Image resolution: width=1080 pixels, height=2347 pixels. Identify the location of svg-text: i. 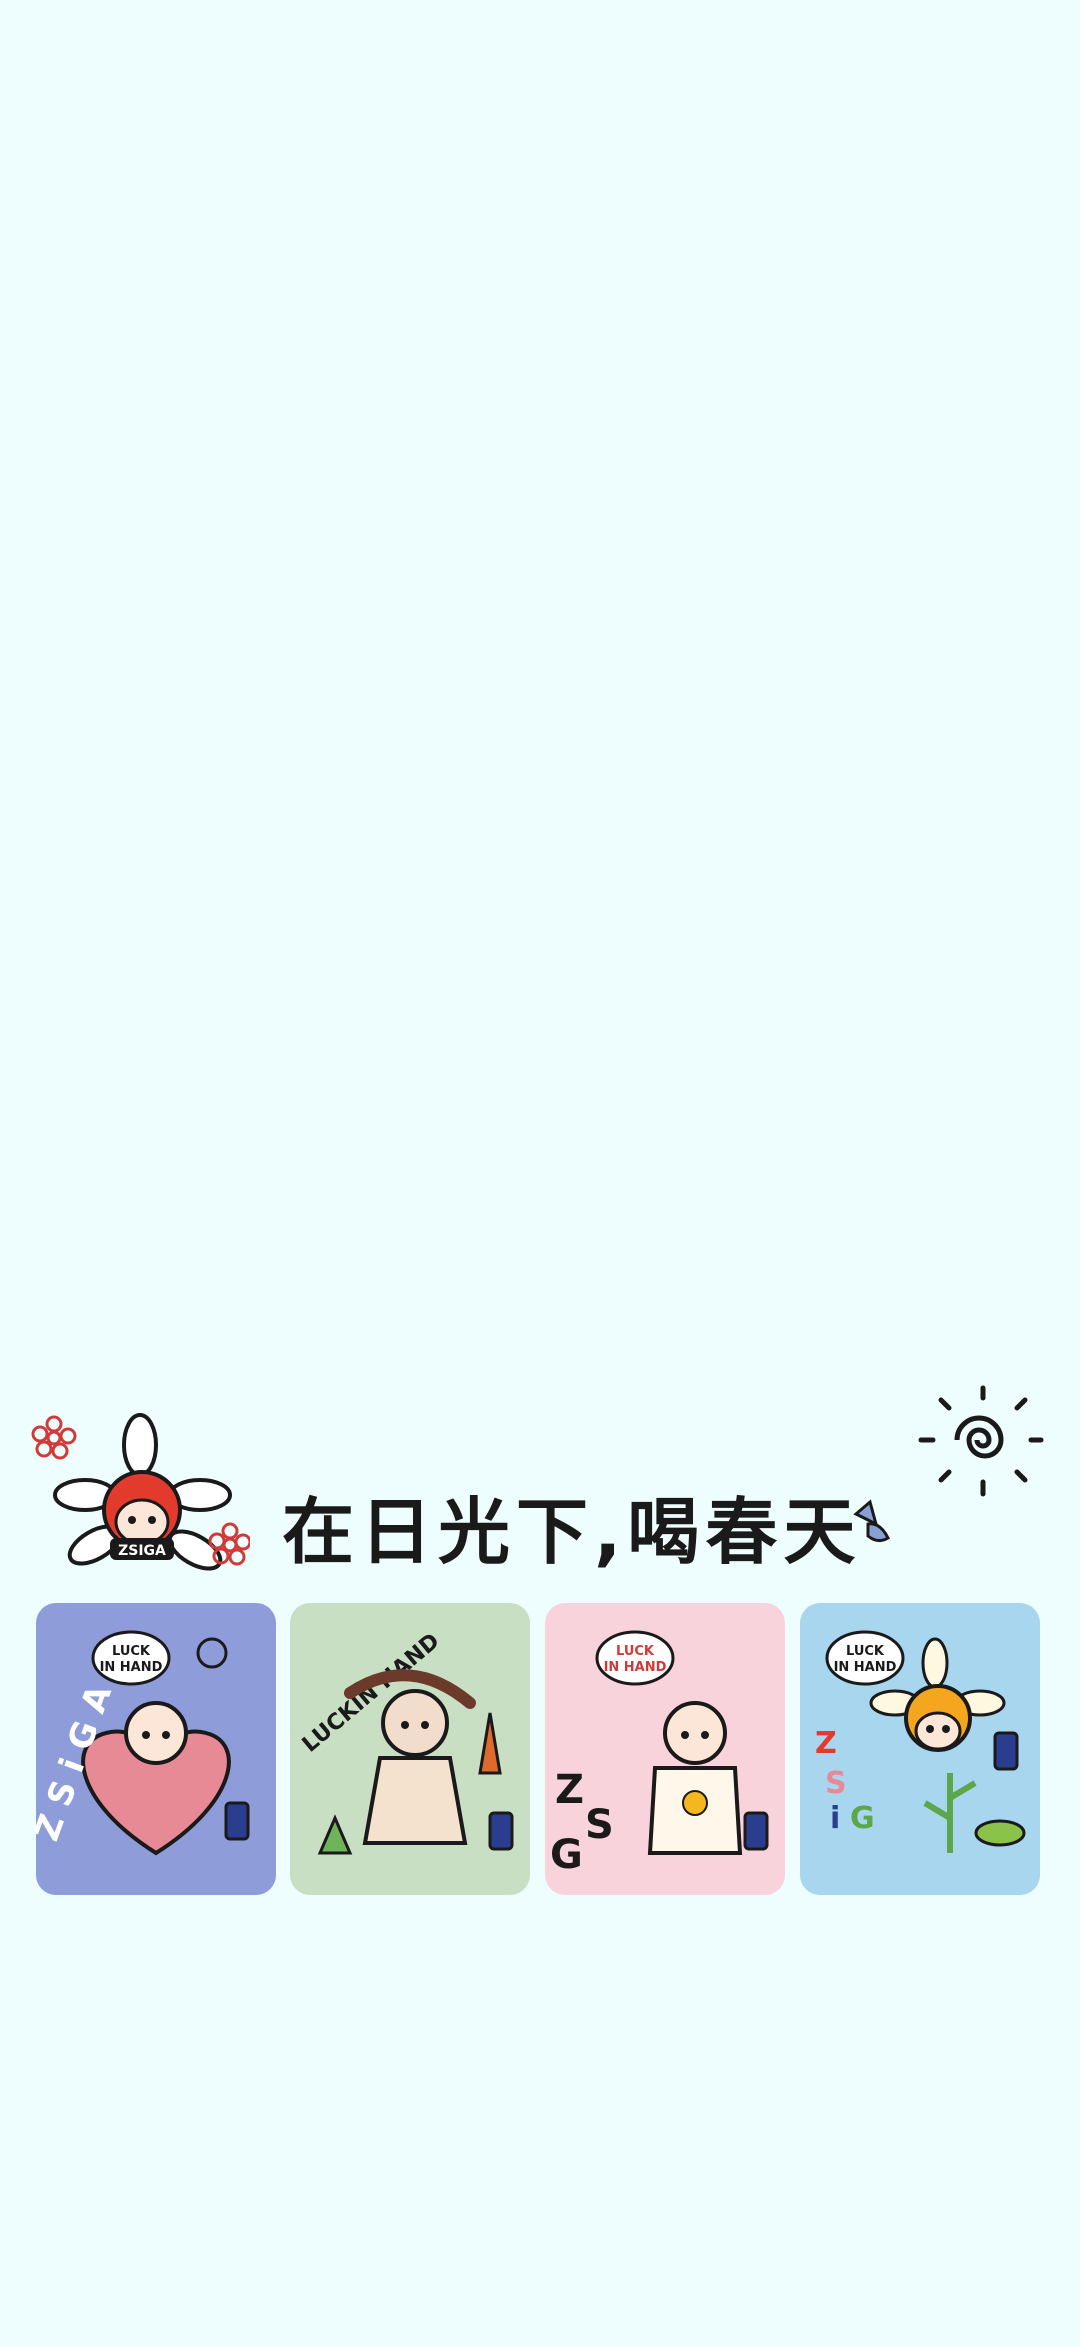
(835, 1818).